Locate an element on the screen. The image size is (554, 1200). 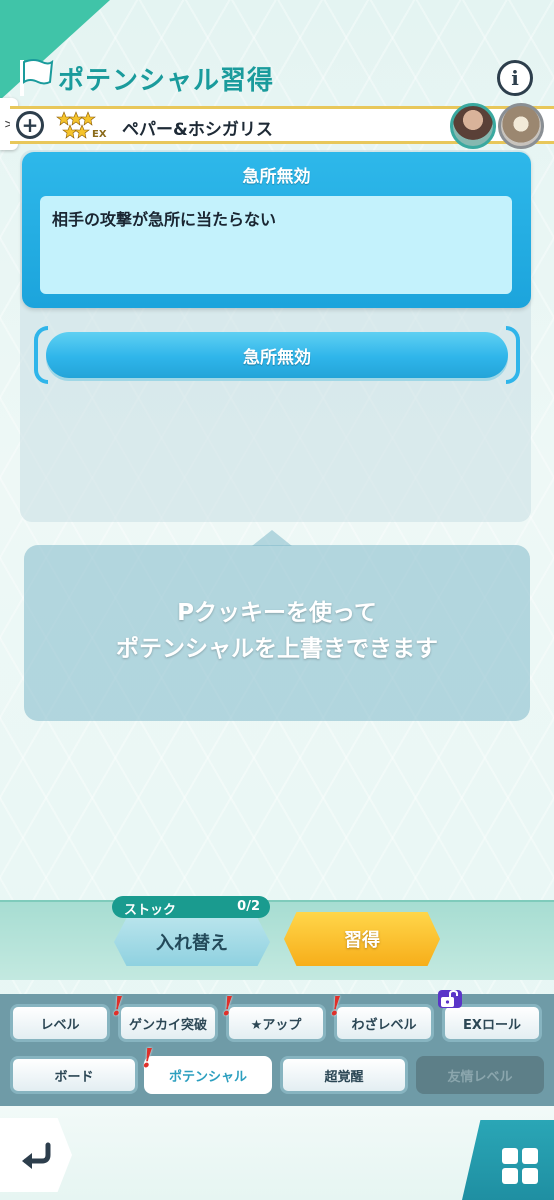
stock-value: 0/2 is located at coordinates (248, 906).